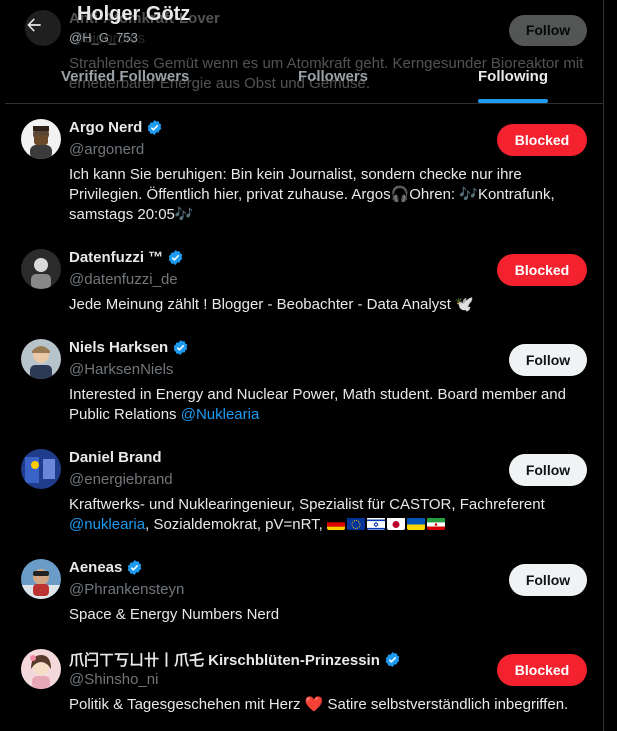 This screenshot has width=617, height=731. What do you see at coordinates (114, 679) in the screenshot?
I see `user-handle: @Shinsho_ni` at bounding box center [114, 679].